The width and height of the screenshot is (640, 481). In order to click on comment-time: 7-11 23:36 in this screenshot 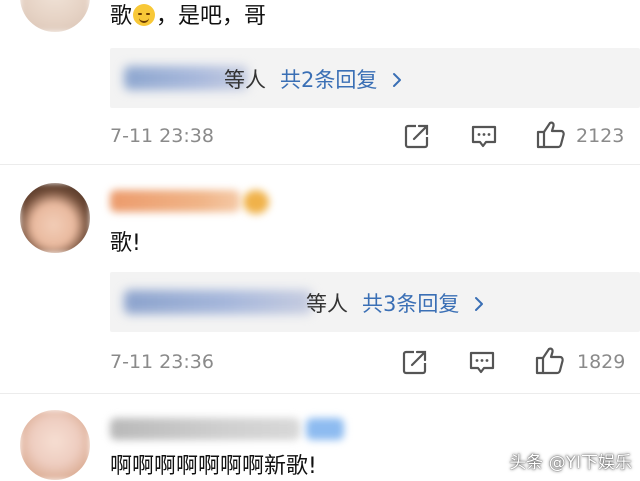, I will do `click(162, 362)`.